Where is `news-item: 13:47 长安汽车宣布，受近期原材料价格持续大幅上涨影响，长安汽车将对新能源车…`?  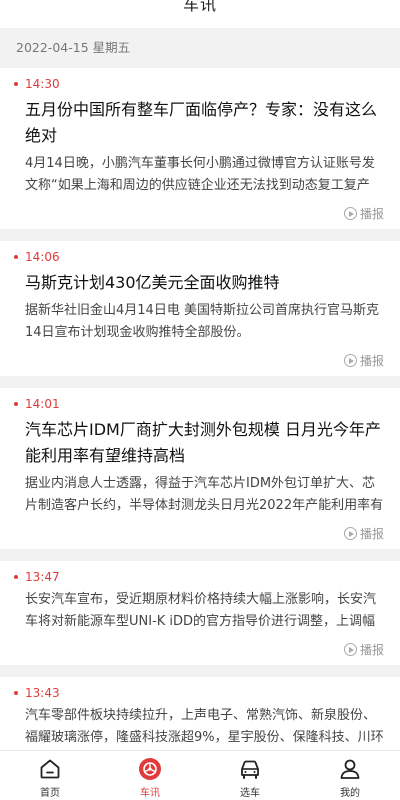
news-item: 13:47 长安汽车宣布，受近期原材料价格持续大幅上涨影响，长安汽车将对新能源车… is located at coordinates (200, 613).